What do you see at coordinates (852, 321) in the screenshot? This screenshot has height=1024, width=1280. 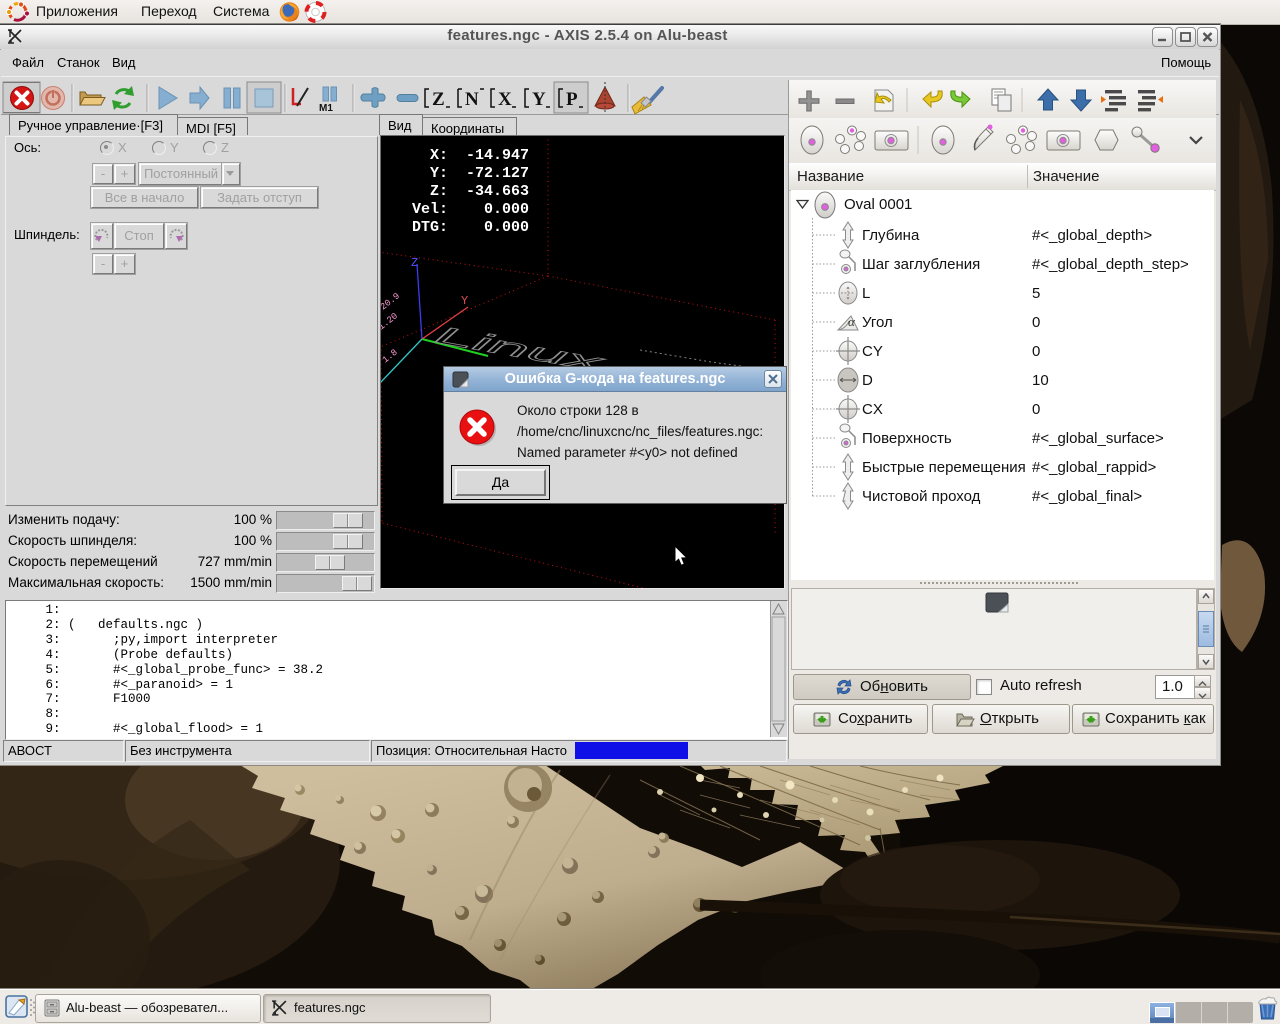 I see `svg-text: α` at bounding box center [852, 321].